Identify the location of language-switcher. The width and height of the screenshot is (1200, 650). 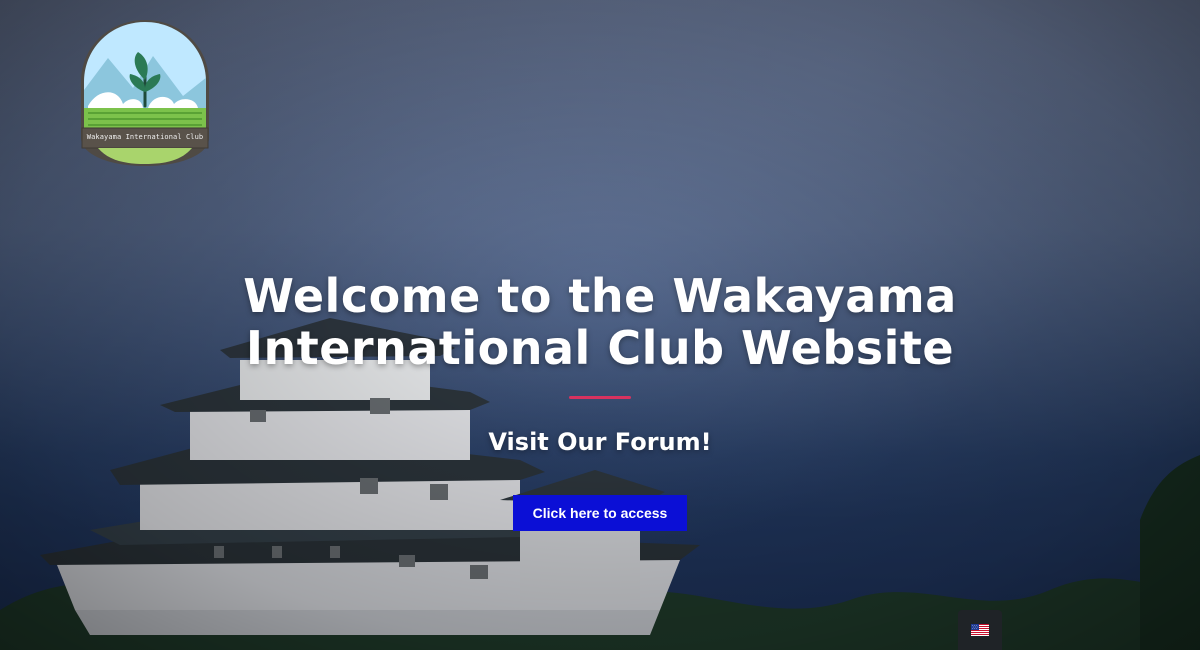
(980, 630).